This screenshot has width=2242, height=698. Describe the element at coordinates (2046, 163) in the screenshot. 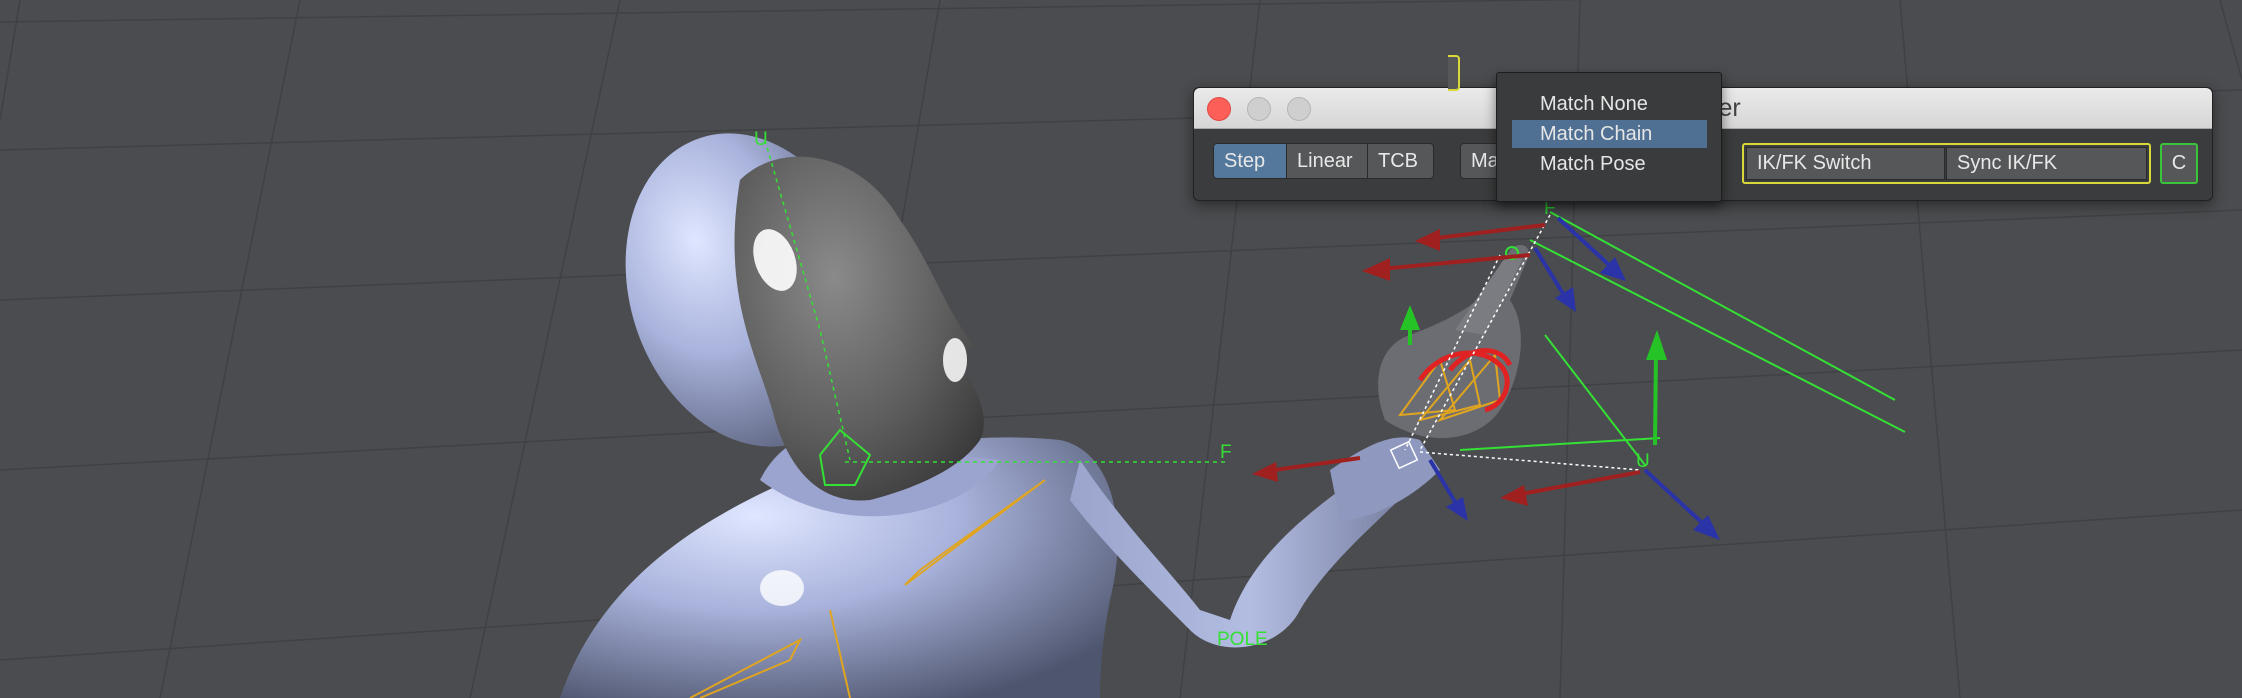

I see `sync-ikfk-button: Sync IK/FK` at that location.